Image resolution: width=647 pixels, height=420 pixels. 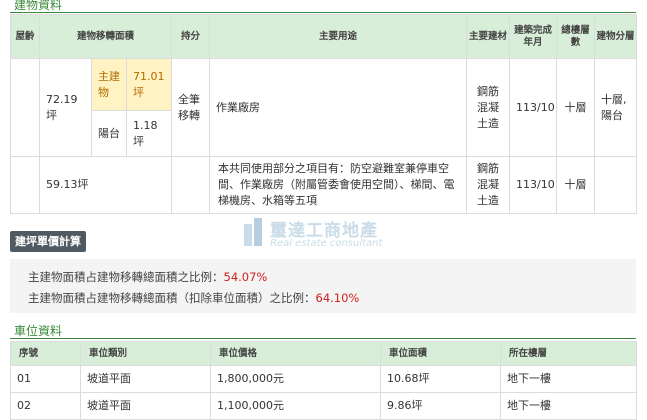 What do you see at coordinates (295, 353) in the screenshot?
I see `header-price: 車位價格` at bounding box center [295, 353].